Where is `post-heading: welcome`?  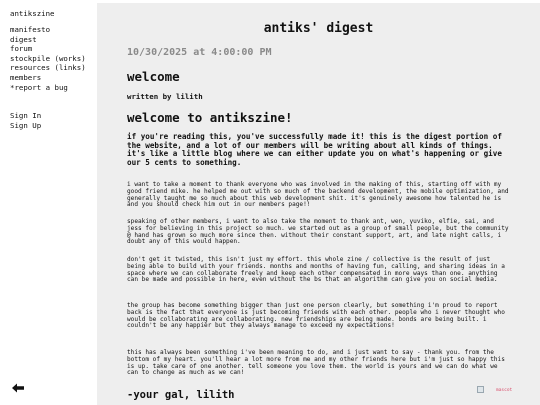
post-heading: welcome is located at coordinates (153, 76).